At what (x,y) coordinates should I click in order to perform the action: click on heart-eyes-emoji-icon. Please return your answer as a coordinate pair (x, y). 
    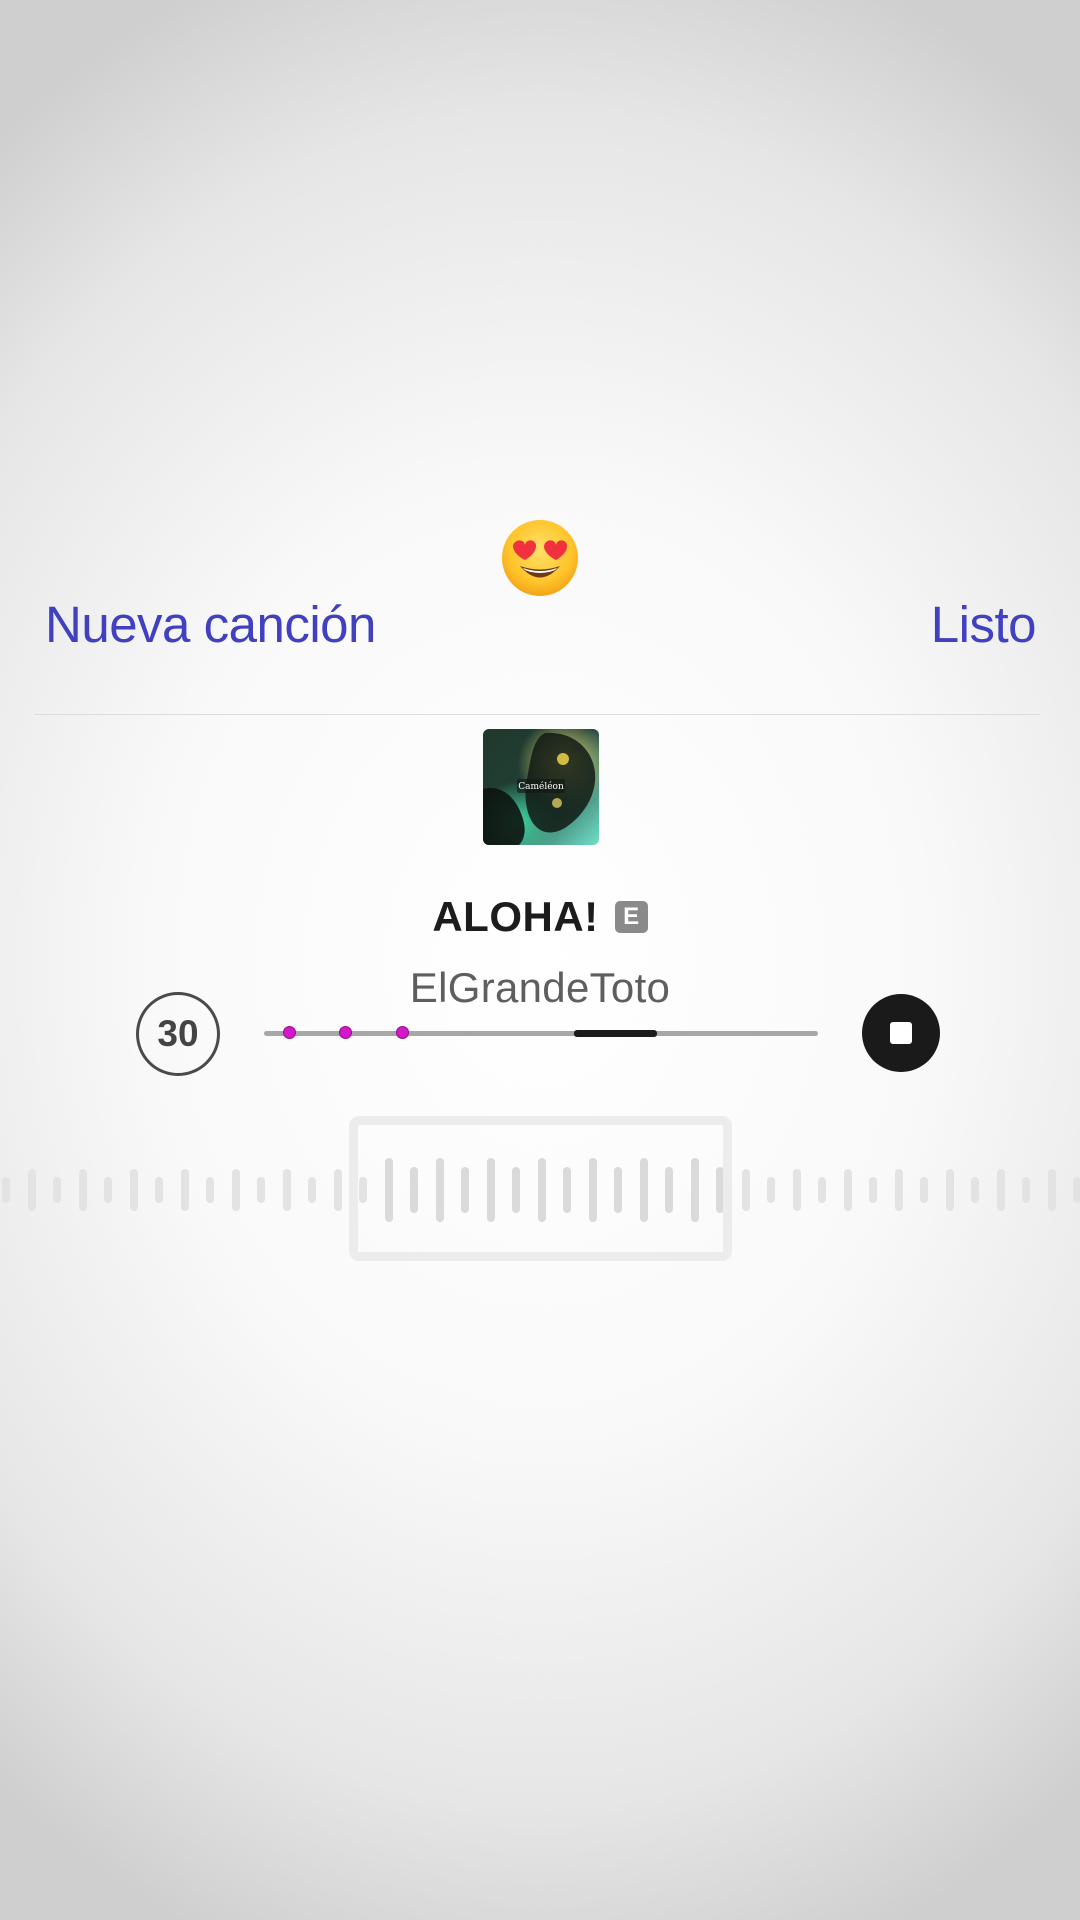
    Looking at the image, I should click on (540, 558).